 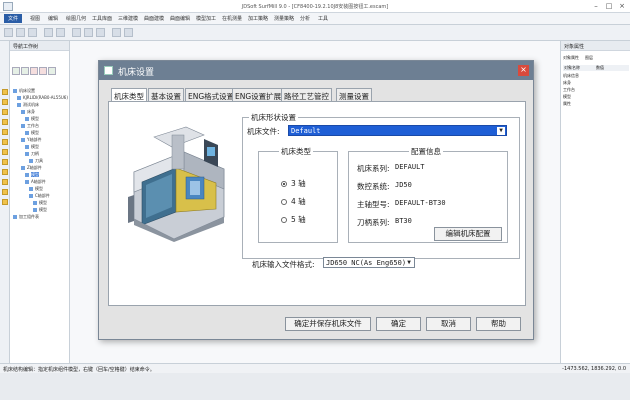 I want to click on save-icon, so click(x=32, y=32).